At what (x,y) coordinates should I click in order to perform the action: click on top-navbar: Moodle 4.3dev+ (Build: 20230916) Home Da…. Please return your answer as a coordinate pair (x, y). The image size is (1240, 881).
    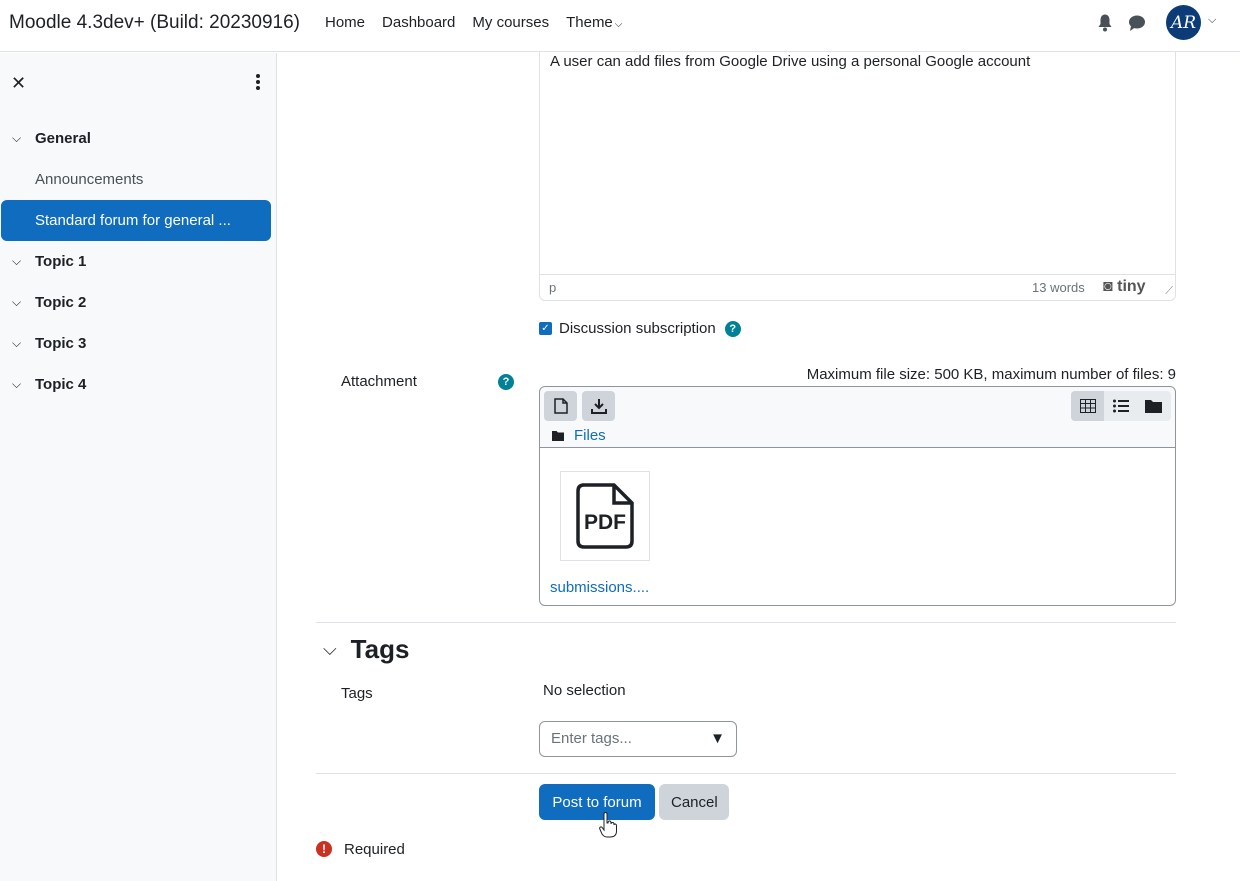
    Looking at the image, I should click on (620, 26).